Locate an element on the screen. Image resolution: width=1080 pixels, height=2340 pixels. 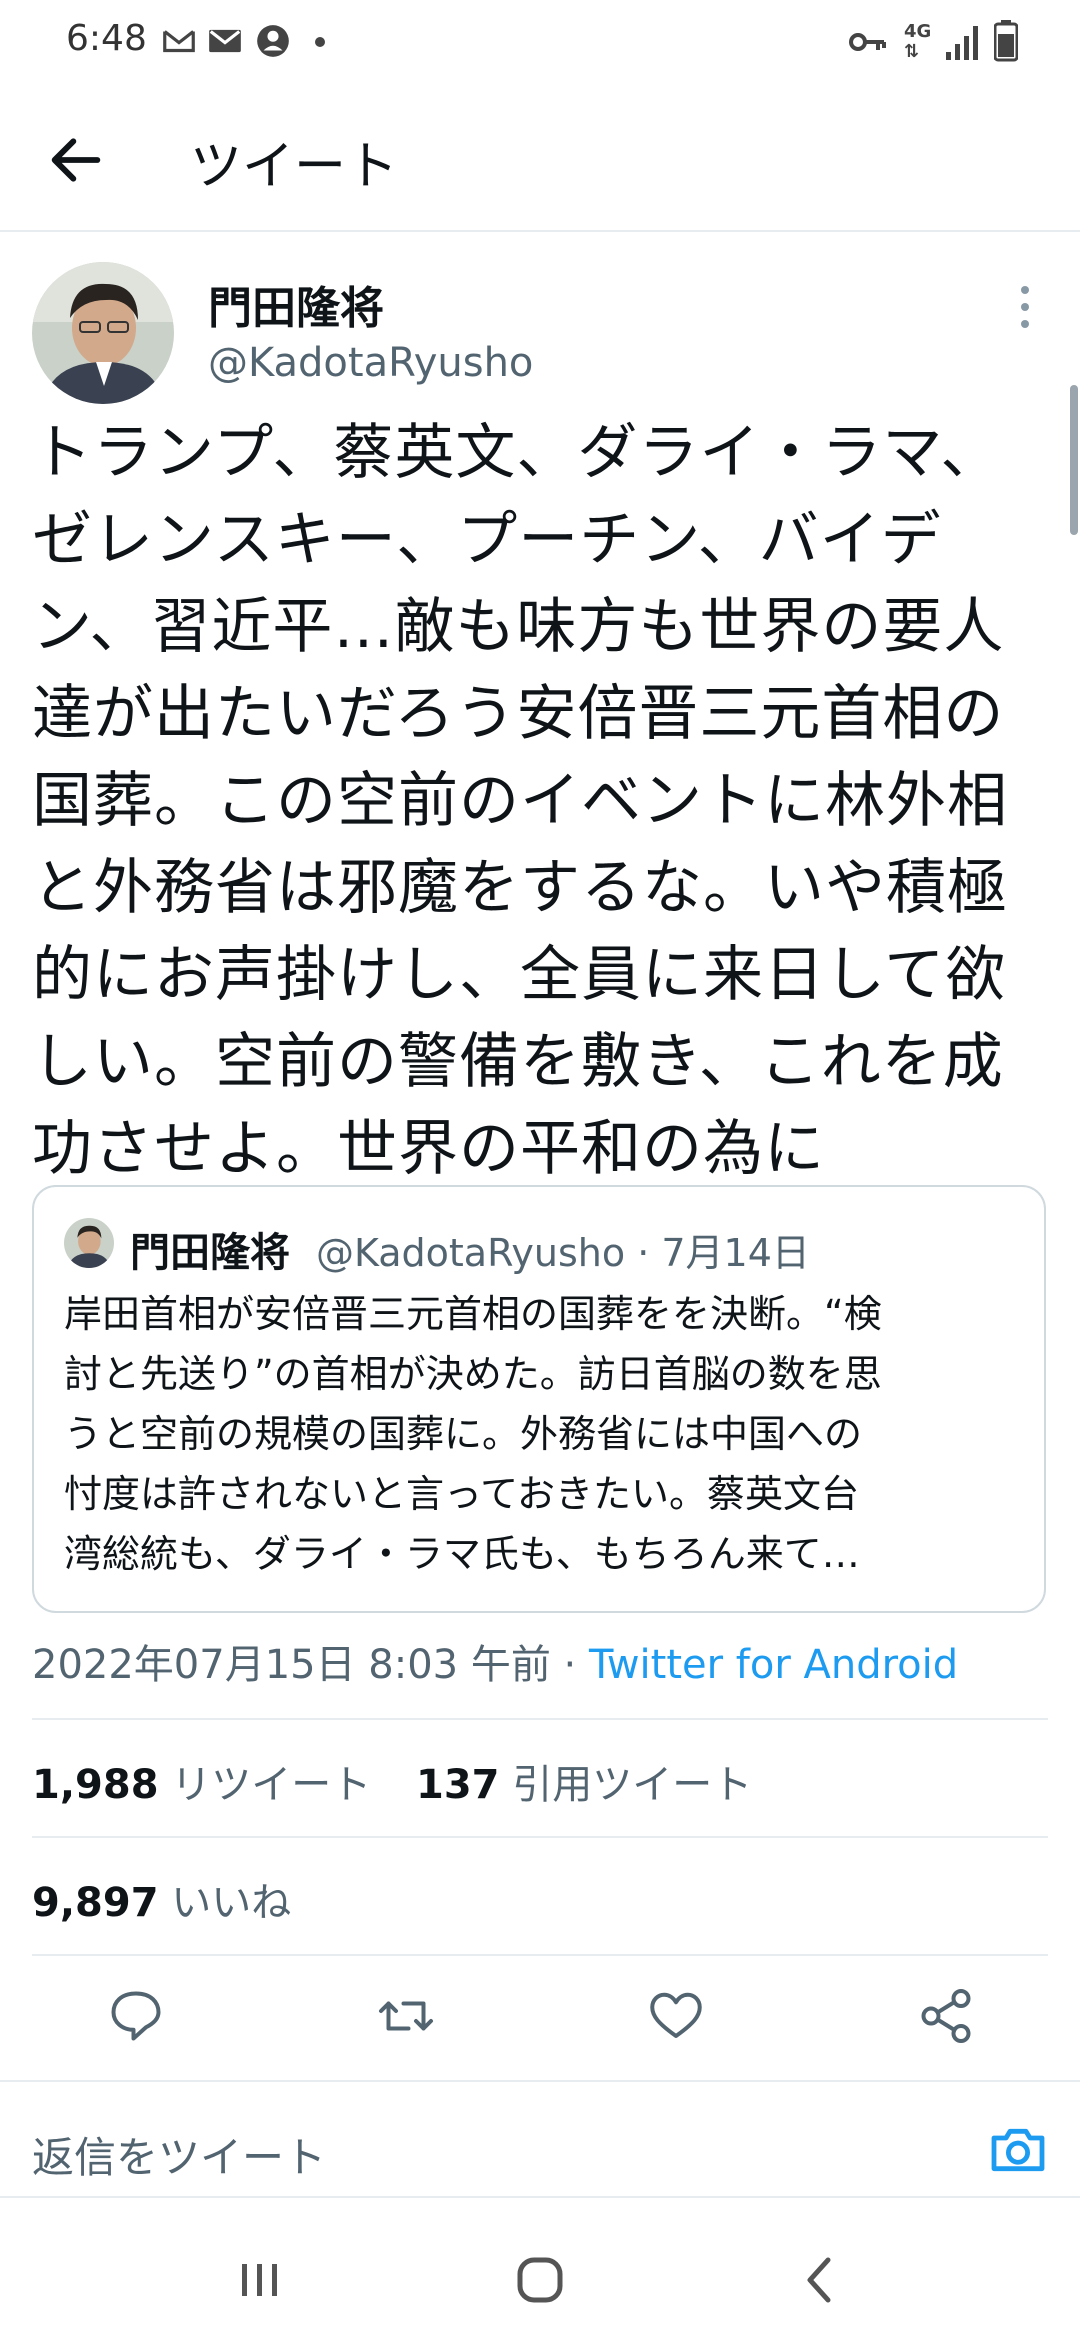
retweet-count: 1,988 is located at coordinates (95, 1785).